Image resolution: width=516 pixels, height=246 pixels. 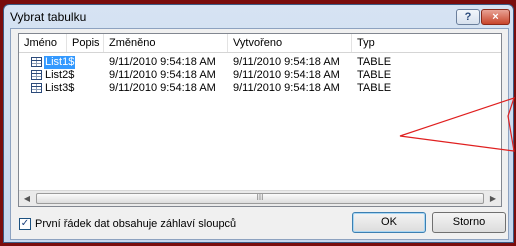 What do you see at coordinates (48, 17) in the screenshot?
I see `dialog-title: Vybrat tabulku` at bounding box center [48, 17].